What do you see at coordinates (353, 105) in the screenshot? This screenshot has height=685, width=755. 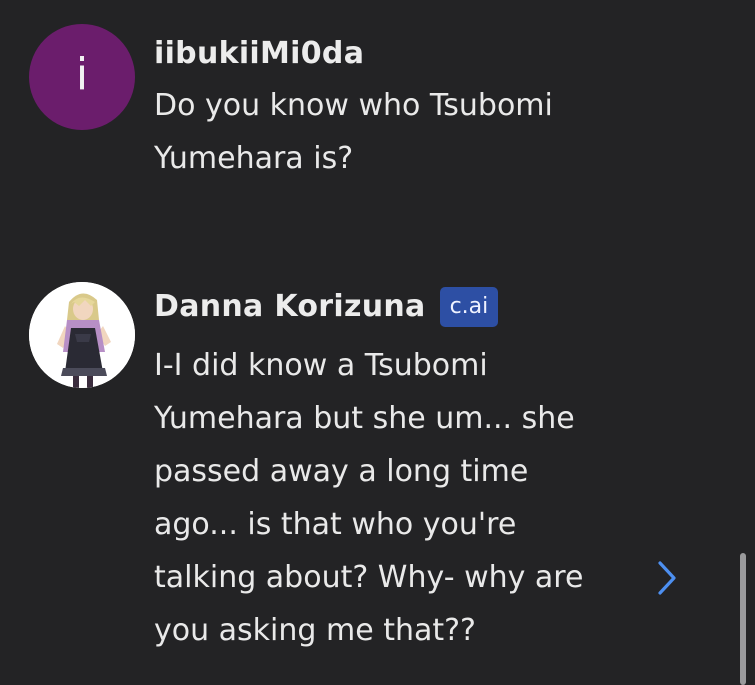 I see `message-line: Do you know who Tsubomi` at bounding box center [353, 105].